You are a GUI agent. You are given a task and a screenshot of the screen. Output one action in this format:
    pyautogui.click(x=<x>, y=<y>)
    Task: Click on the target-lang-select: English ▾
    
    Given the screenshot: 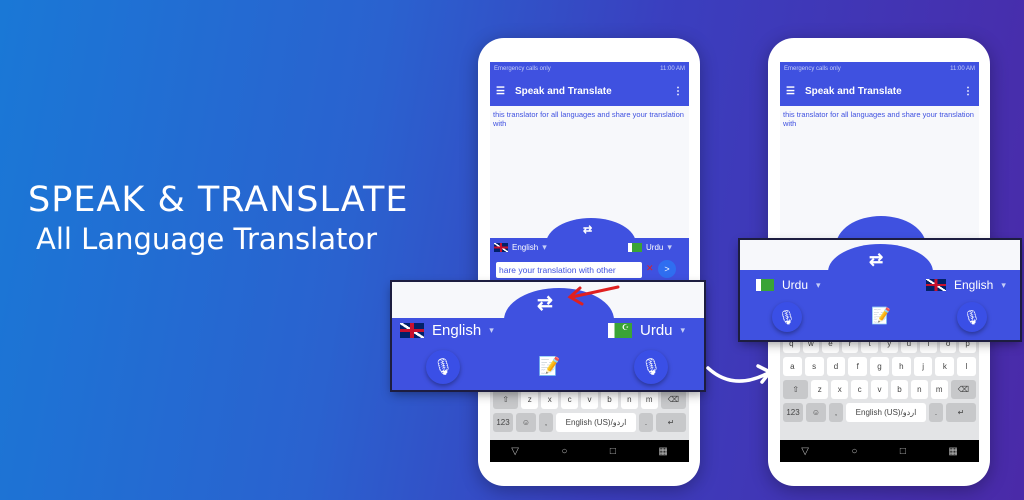 What is the action you would take?
    pyautogui.click(x=966, y=285)
    